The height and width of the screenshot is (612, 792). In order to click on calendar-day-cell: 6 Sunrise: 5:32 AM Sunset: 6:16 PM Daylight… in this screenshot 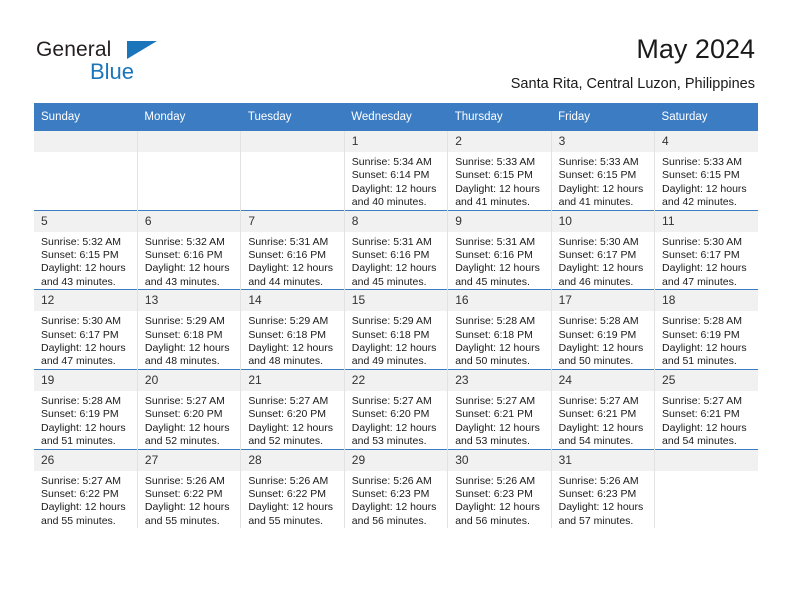, I will do `click(188, 249)`.